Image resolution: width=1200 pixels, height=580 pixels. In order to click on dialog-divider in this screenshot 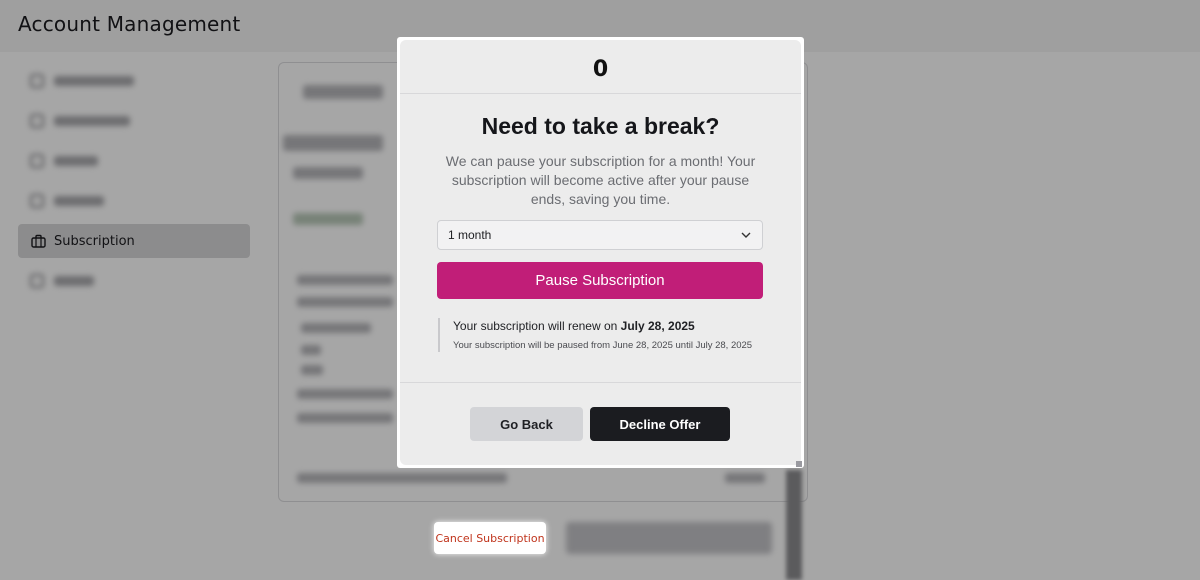, I will do `click(600, 382)`.